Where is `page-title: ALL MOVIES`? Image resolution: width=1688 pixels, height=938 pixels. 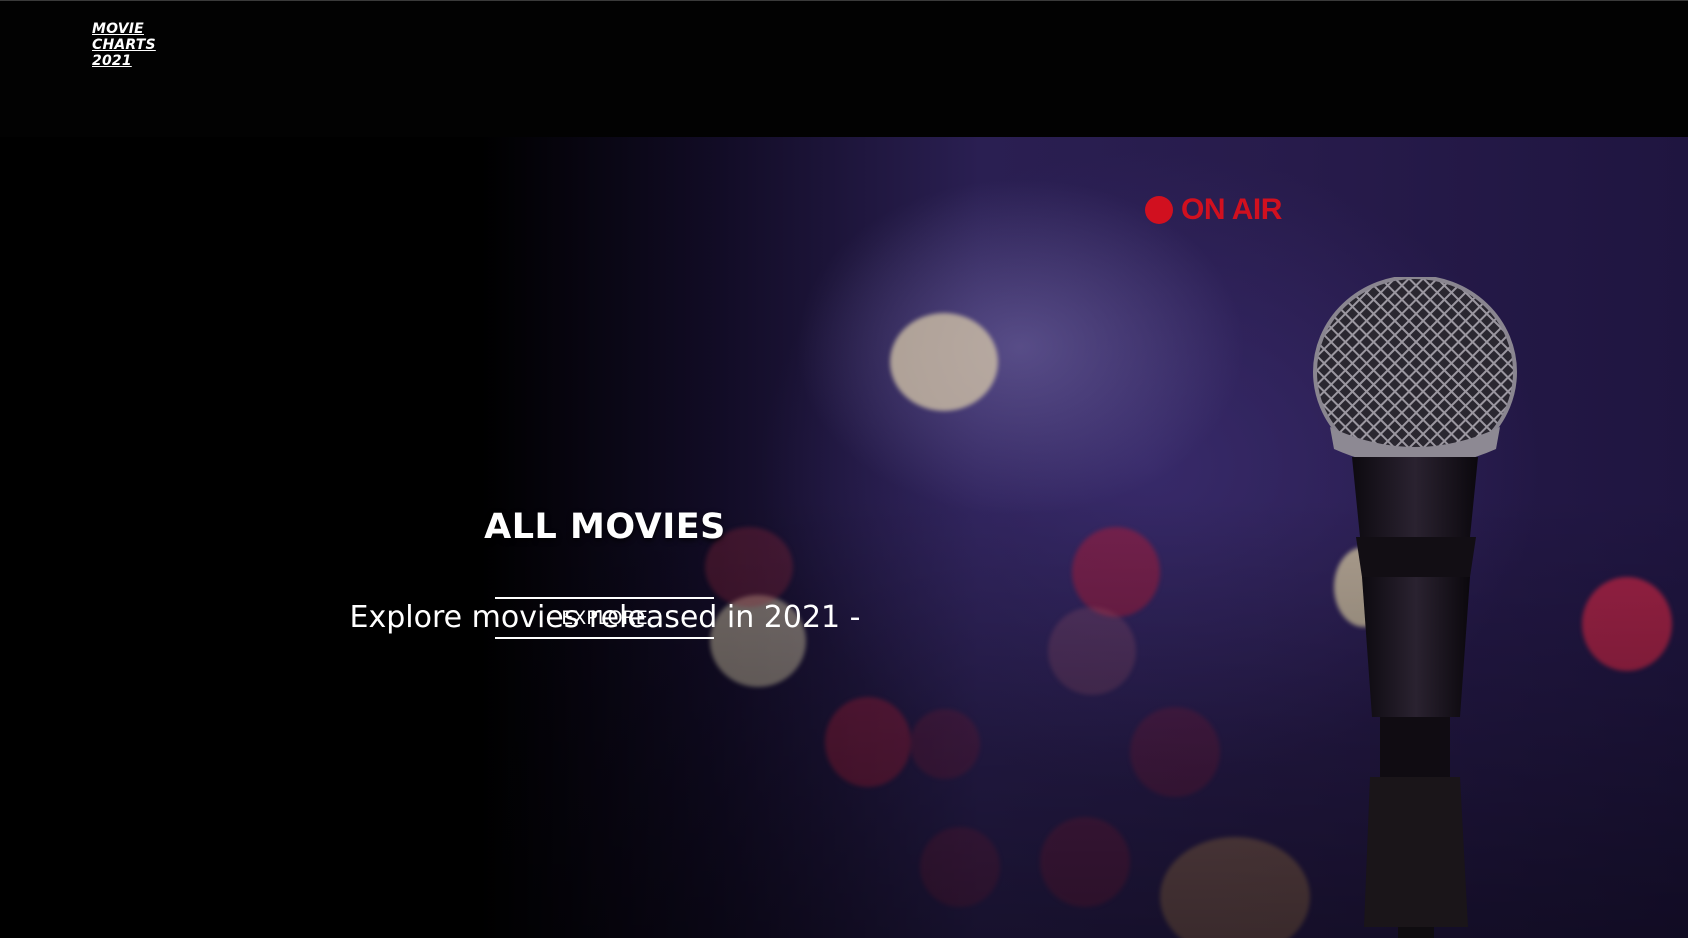
page-title: ALL MOVIES is located at coordinates (605, 527).